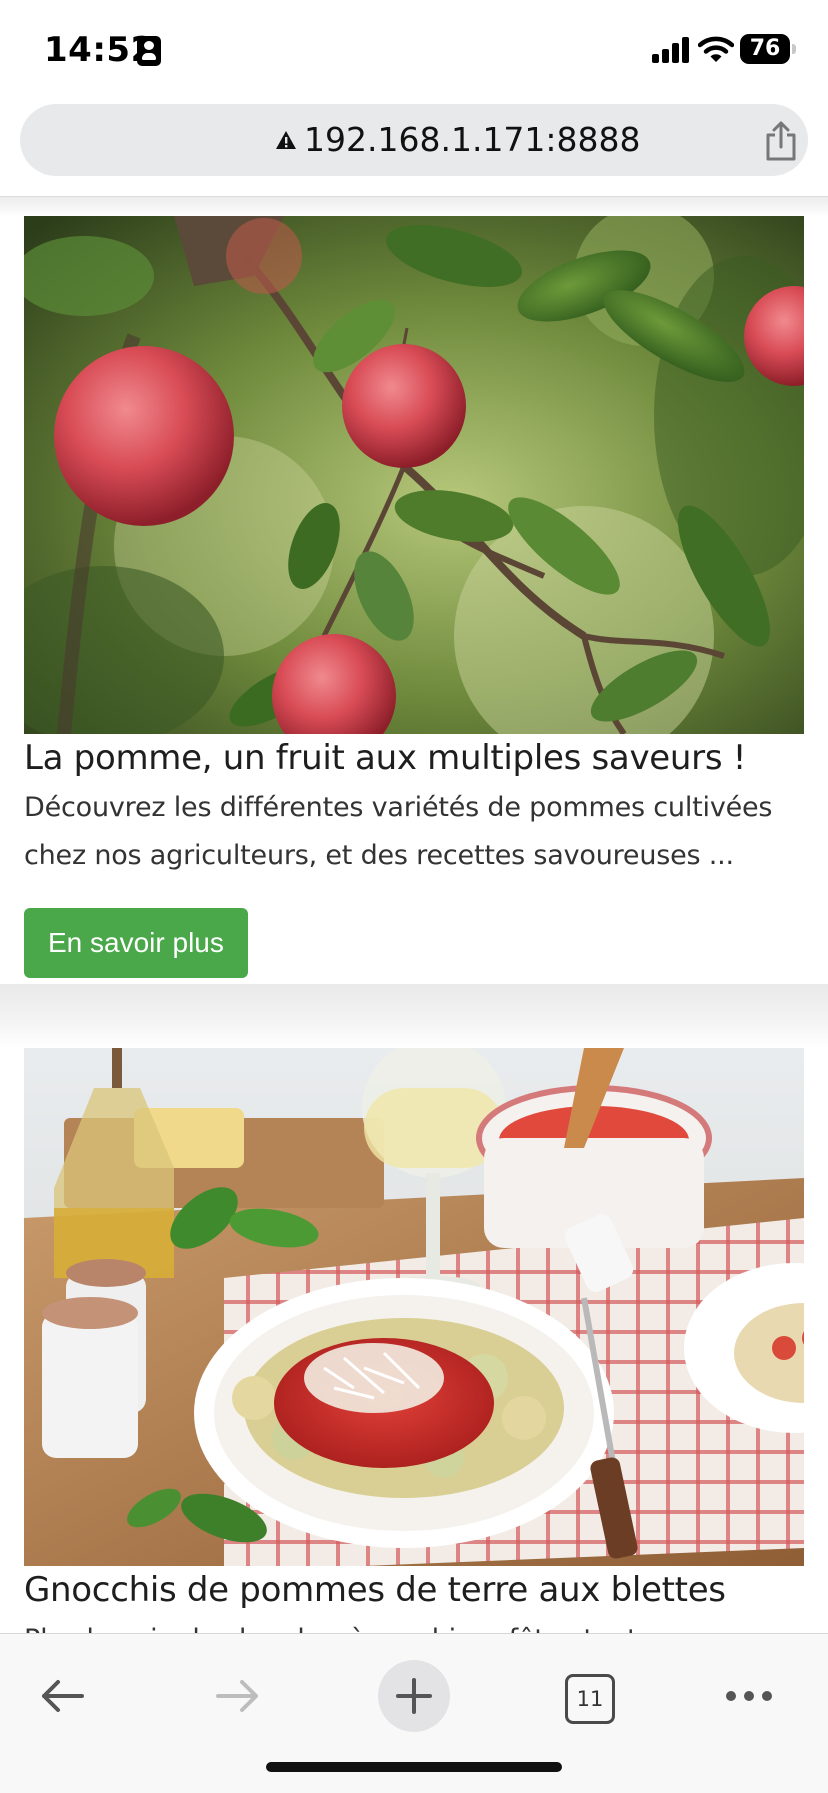 This screenshot has width=828, height=1793. I want to click on read-more-button: En savoir plus, so click(136, 943).